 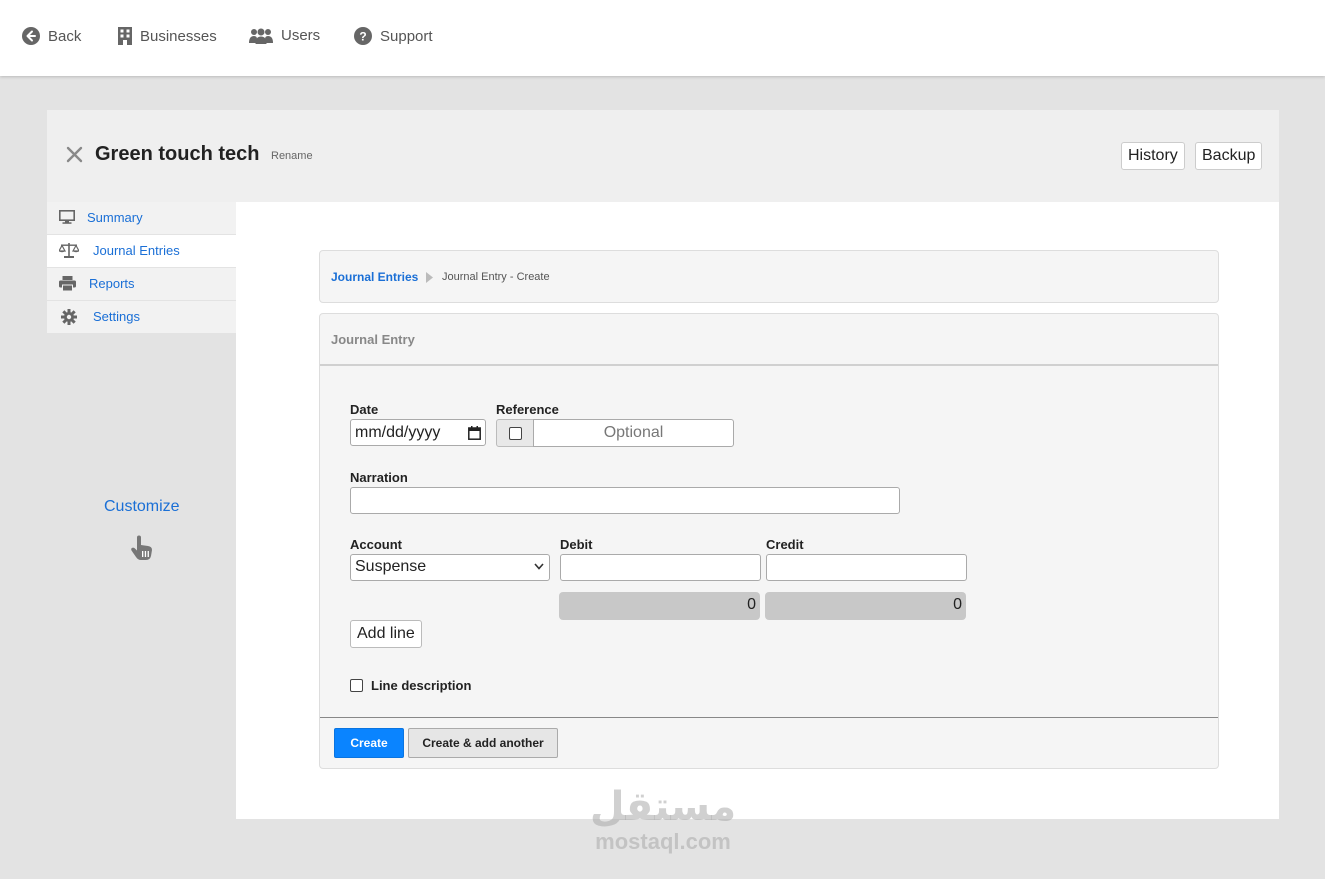 I want to click on credit-input, so click(x=866, y=567).